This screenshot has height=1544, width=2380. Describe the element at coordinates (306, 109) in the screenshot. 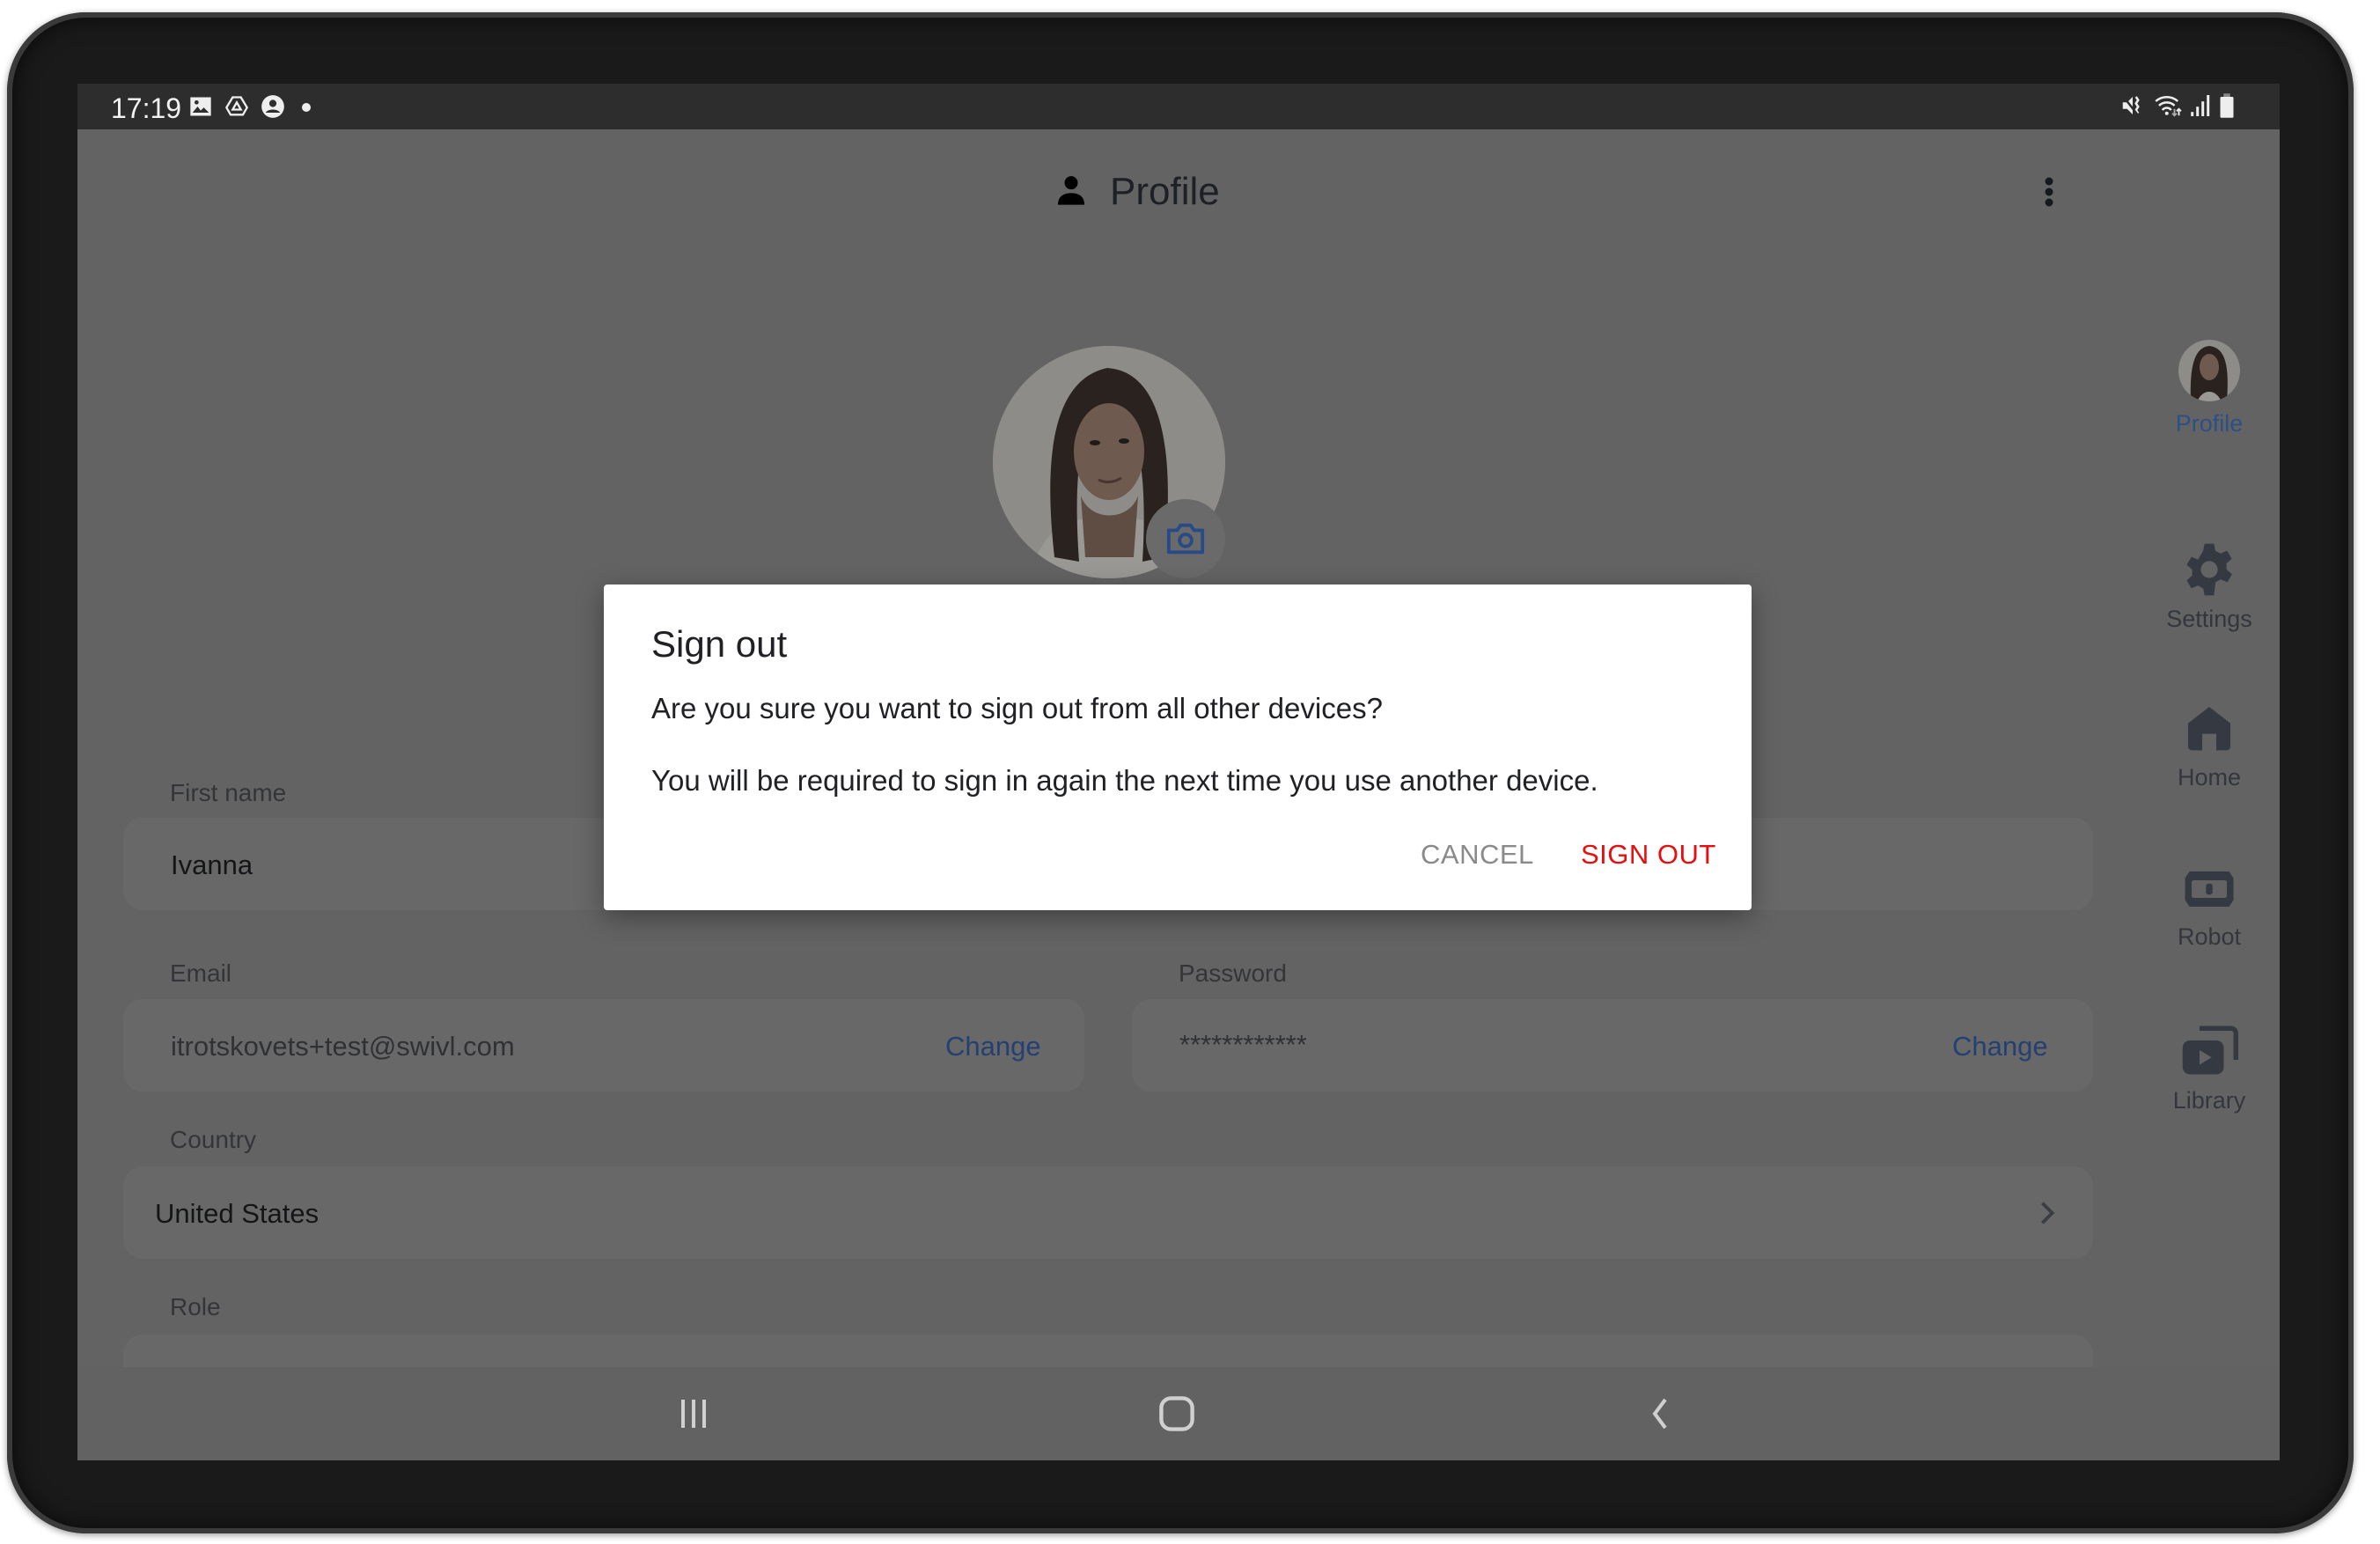

I see `dot-icon` at that location.